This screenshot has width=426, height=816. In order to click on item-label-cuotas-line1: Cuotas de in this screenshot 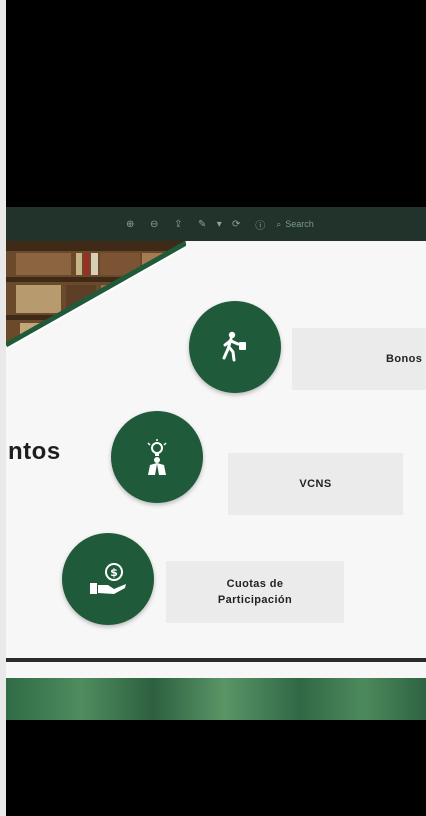, I will do `click(255, 584)`.